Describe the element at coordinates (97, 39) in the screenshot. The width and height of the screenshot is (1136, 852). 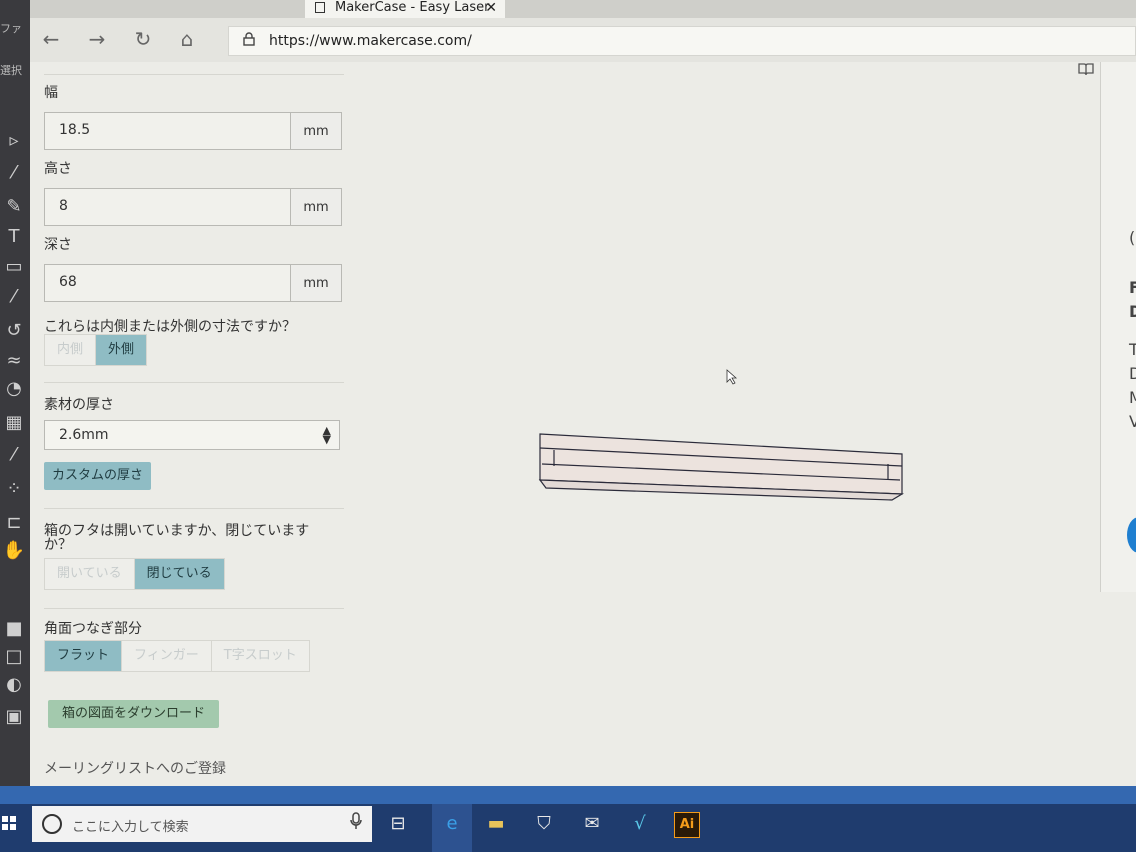
I see `forward-arrow-icon: →` at that location.